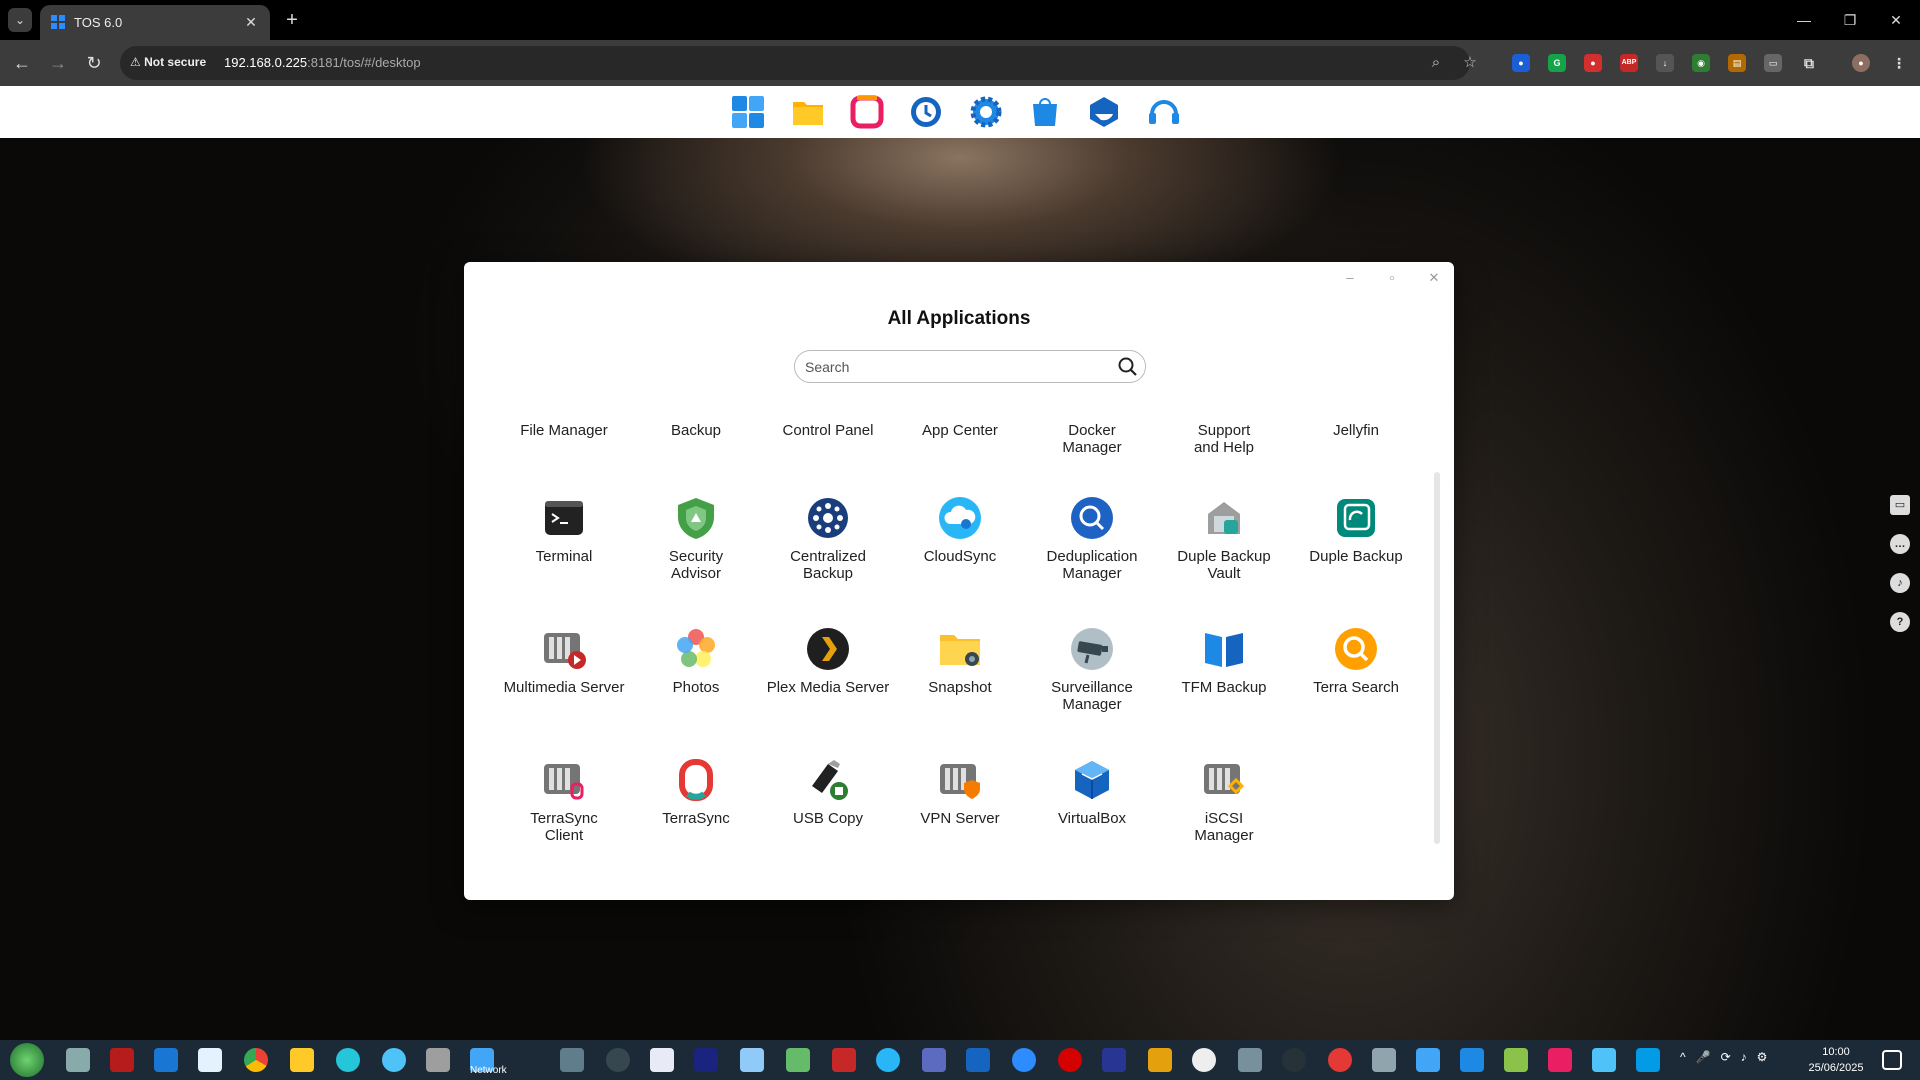  Describe the element at coordinates (960, 518) in the screenshot. I see `cloud-sync-icon` at that location.